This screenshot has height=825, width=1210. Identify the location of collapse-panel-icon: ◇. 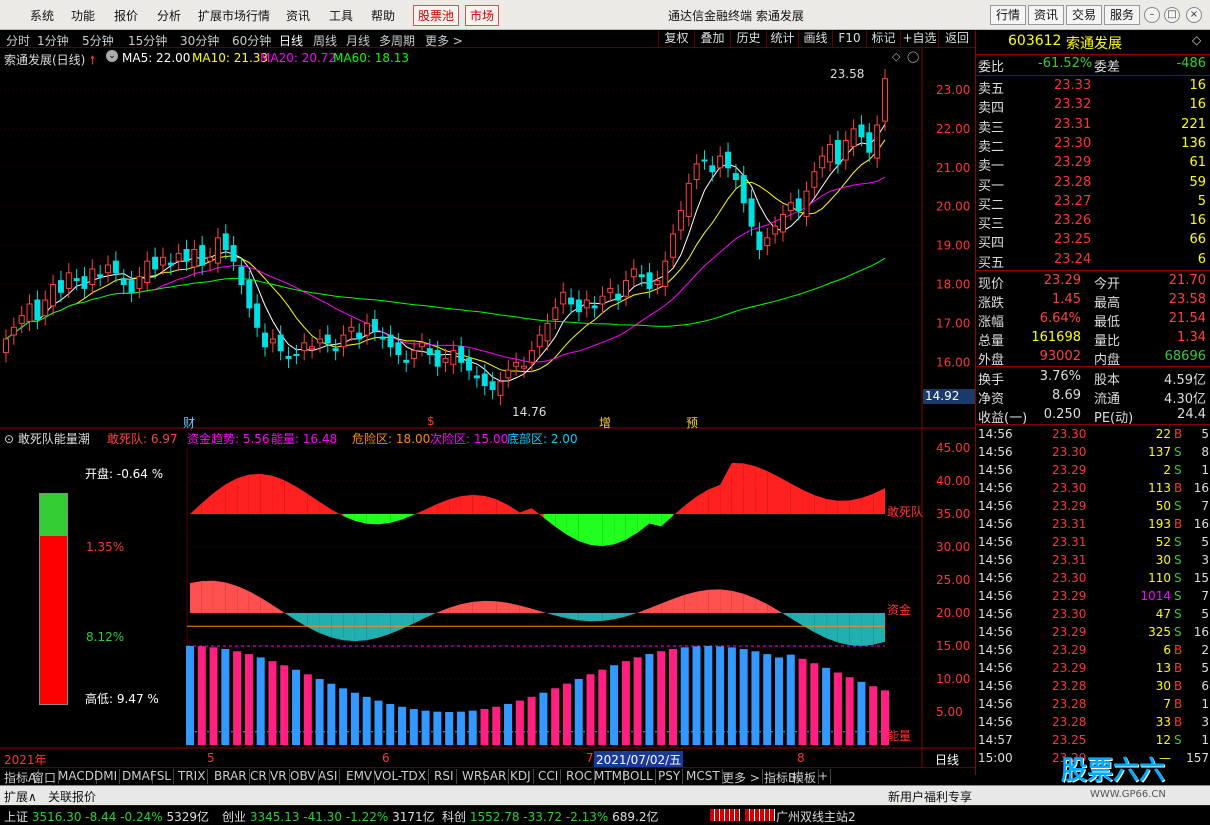
(1196, 40).